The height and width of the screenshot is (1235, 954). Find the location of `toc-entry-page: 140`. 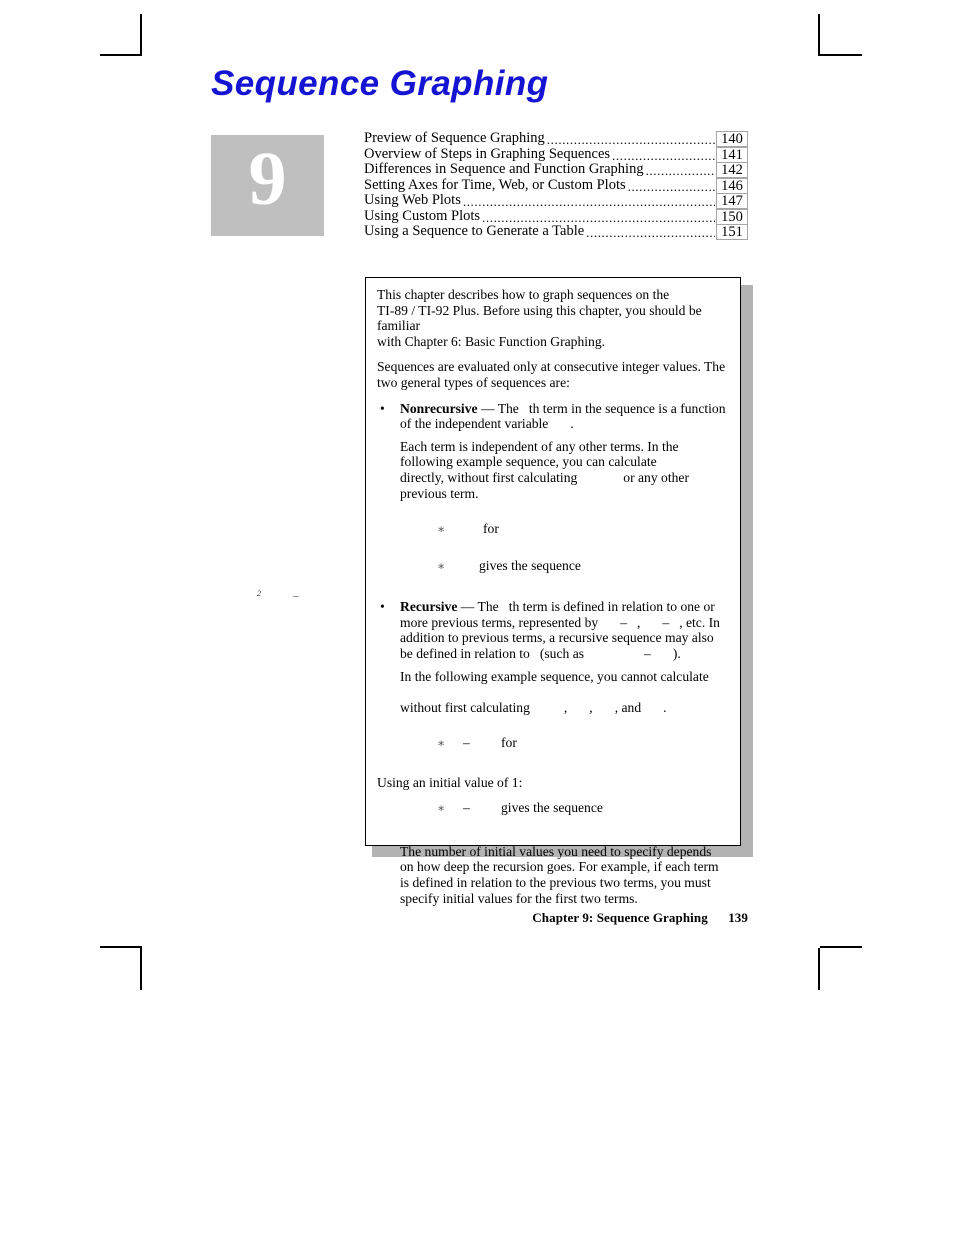

toc-entry-page: 140 is located at coordinates (732, 139).